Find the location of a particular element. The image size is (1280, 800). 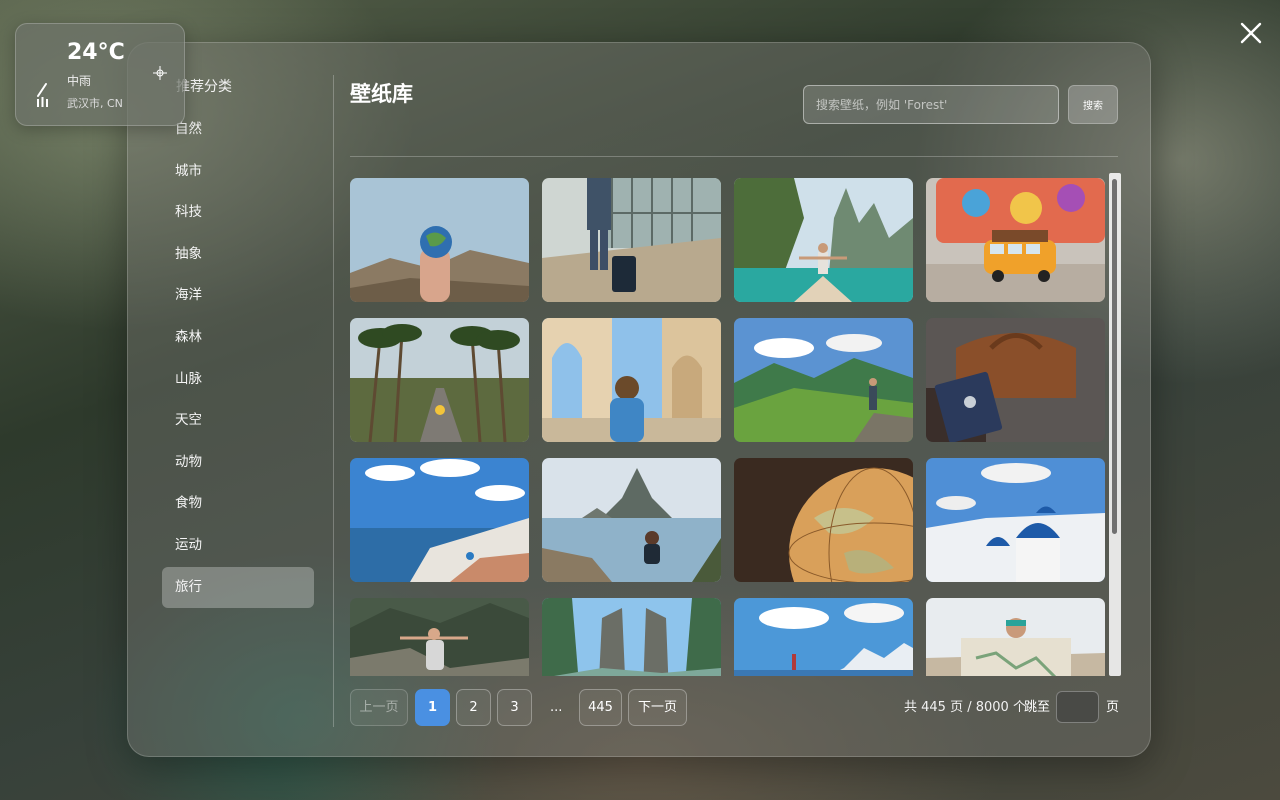

scrollbar-thumb is located at coordinates (1114, 356).